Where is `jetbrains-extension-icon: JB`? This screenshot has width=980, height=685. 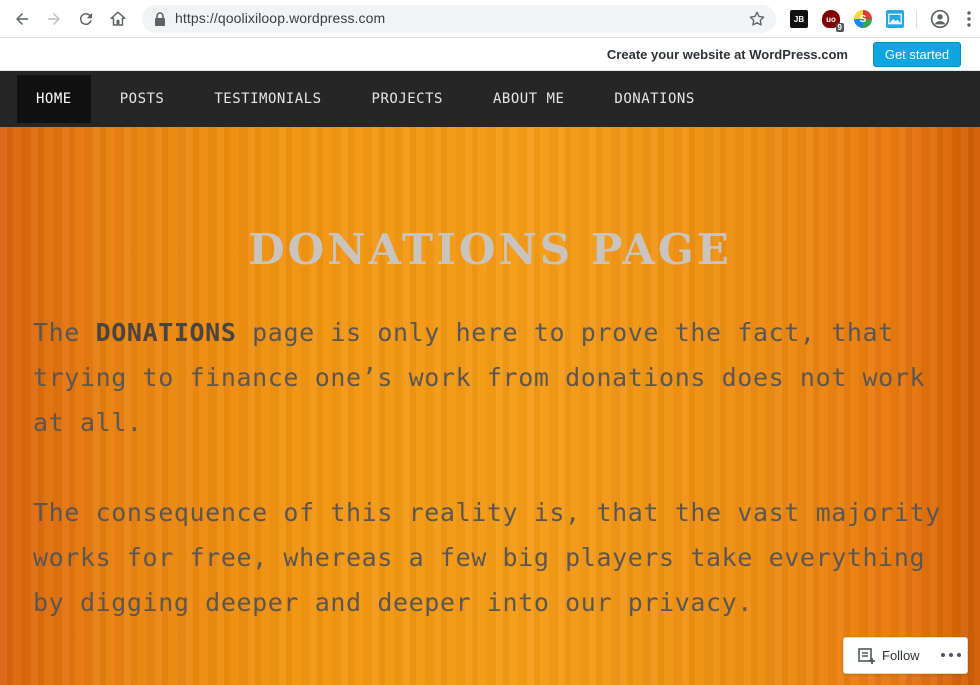
jetbrains-extension-icon: JB is located at coordinates (799, 19).